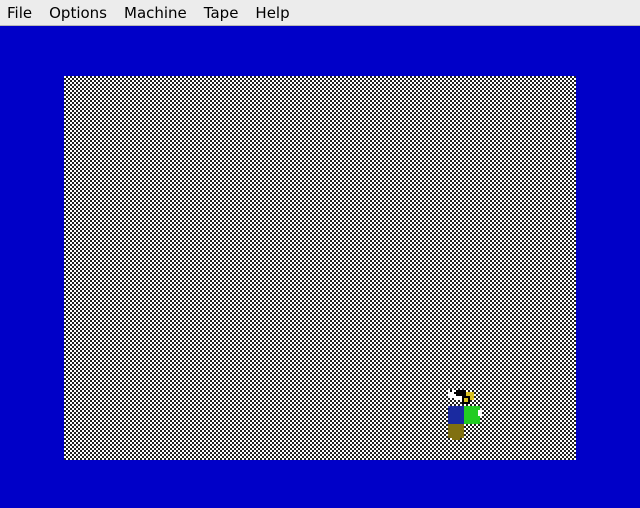 This screenshot has height=508, width=640. Describe the element at coordinates (465, 415) in the screenshot. I see `player-sprite` at that location.